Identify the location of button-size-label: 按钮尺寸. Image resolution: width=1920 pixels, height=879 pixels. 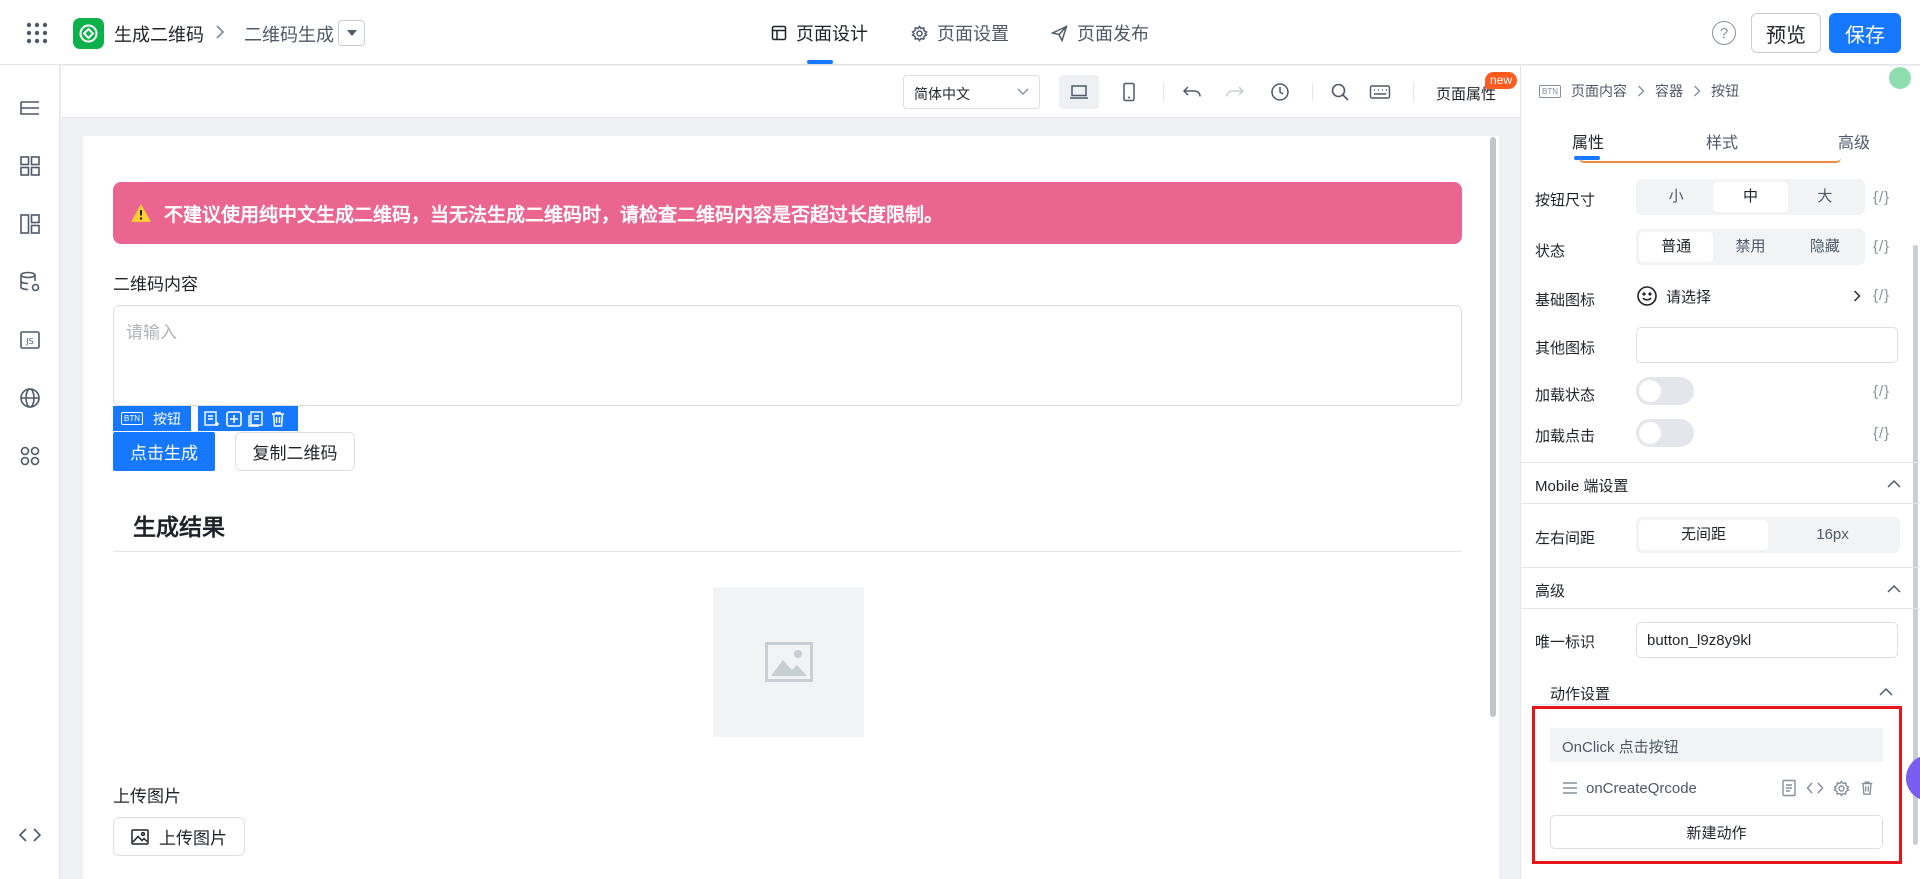
(1565, 200).